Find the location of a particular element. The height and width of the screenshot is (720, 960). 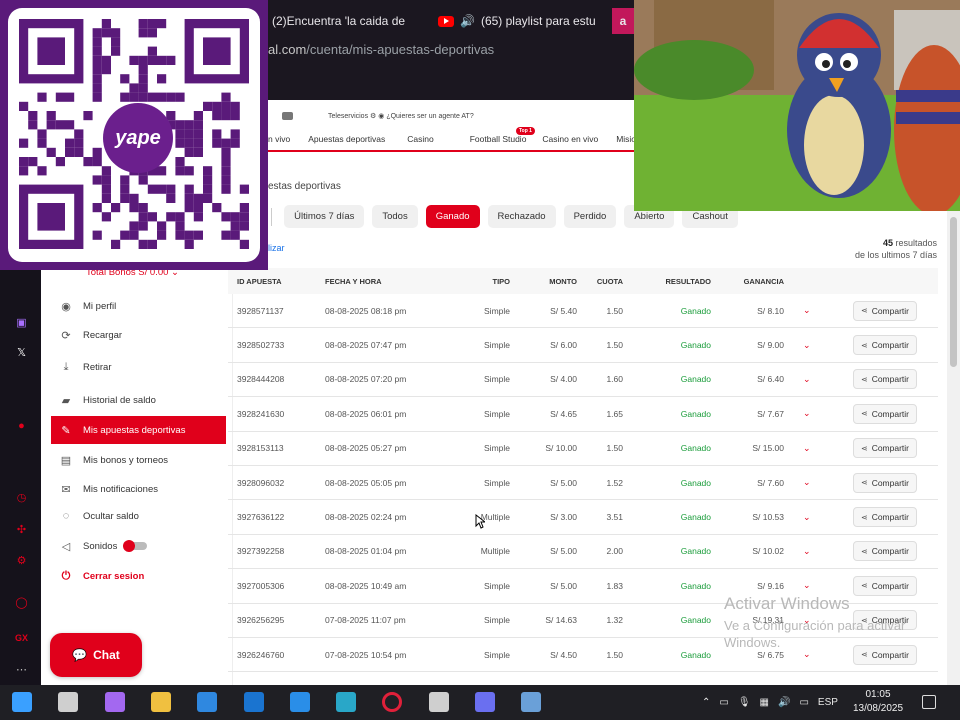

nav-item: n vivo is located at coordinates (279, 139).